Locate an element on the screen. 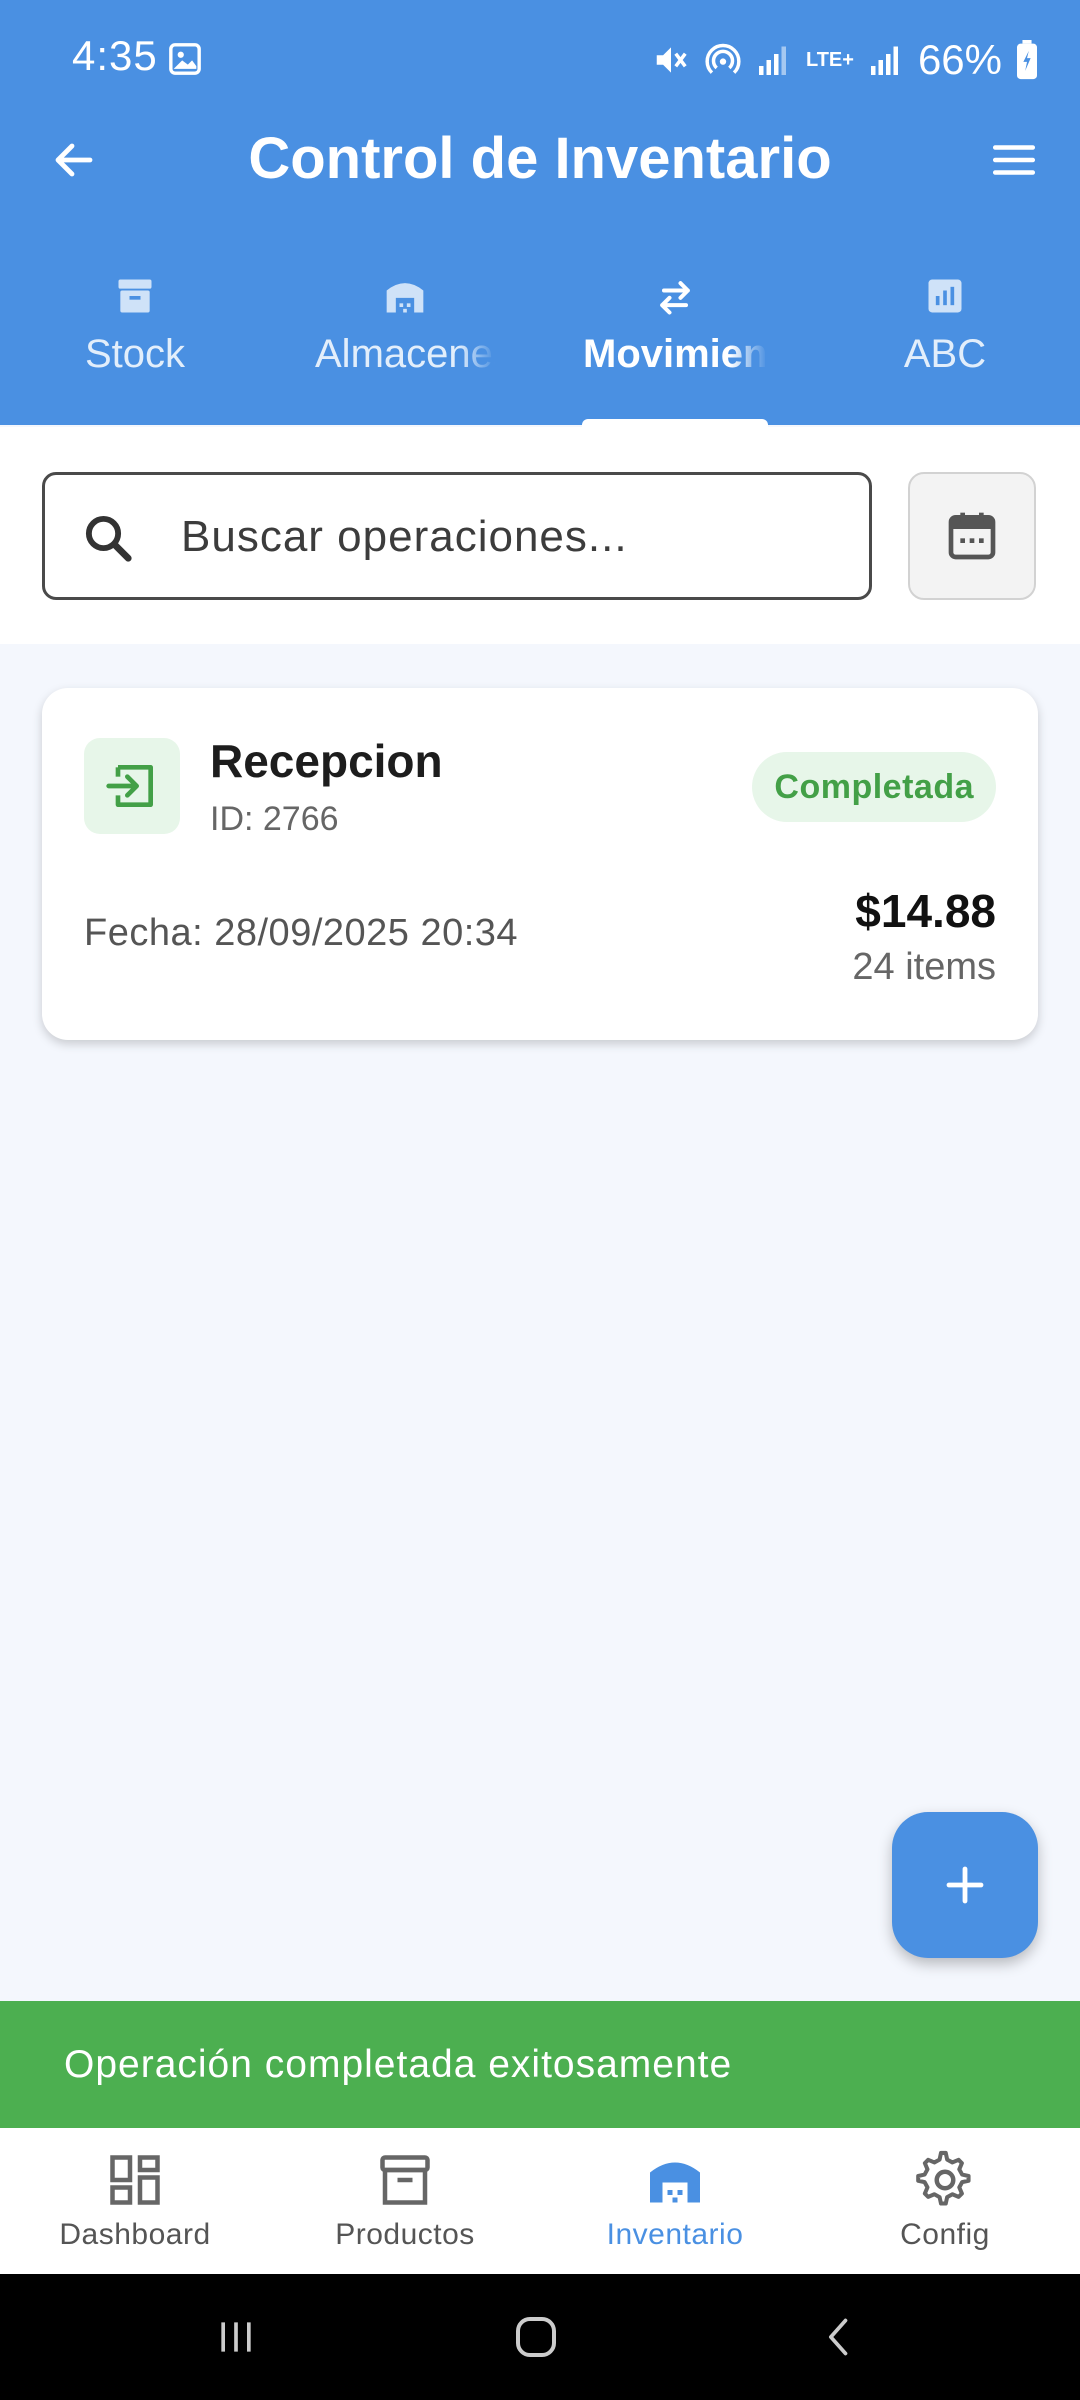  plus-icon is located at coordinates (965, 1885).